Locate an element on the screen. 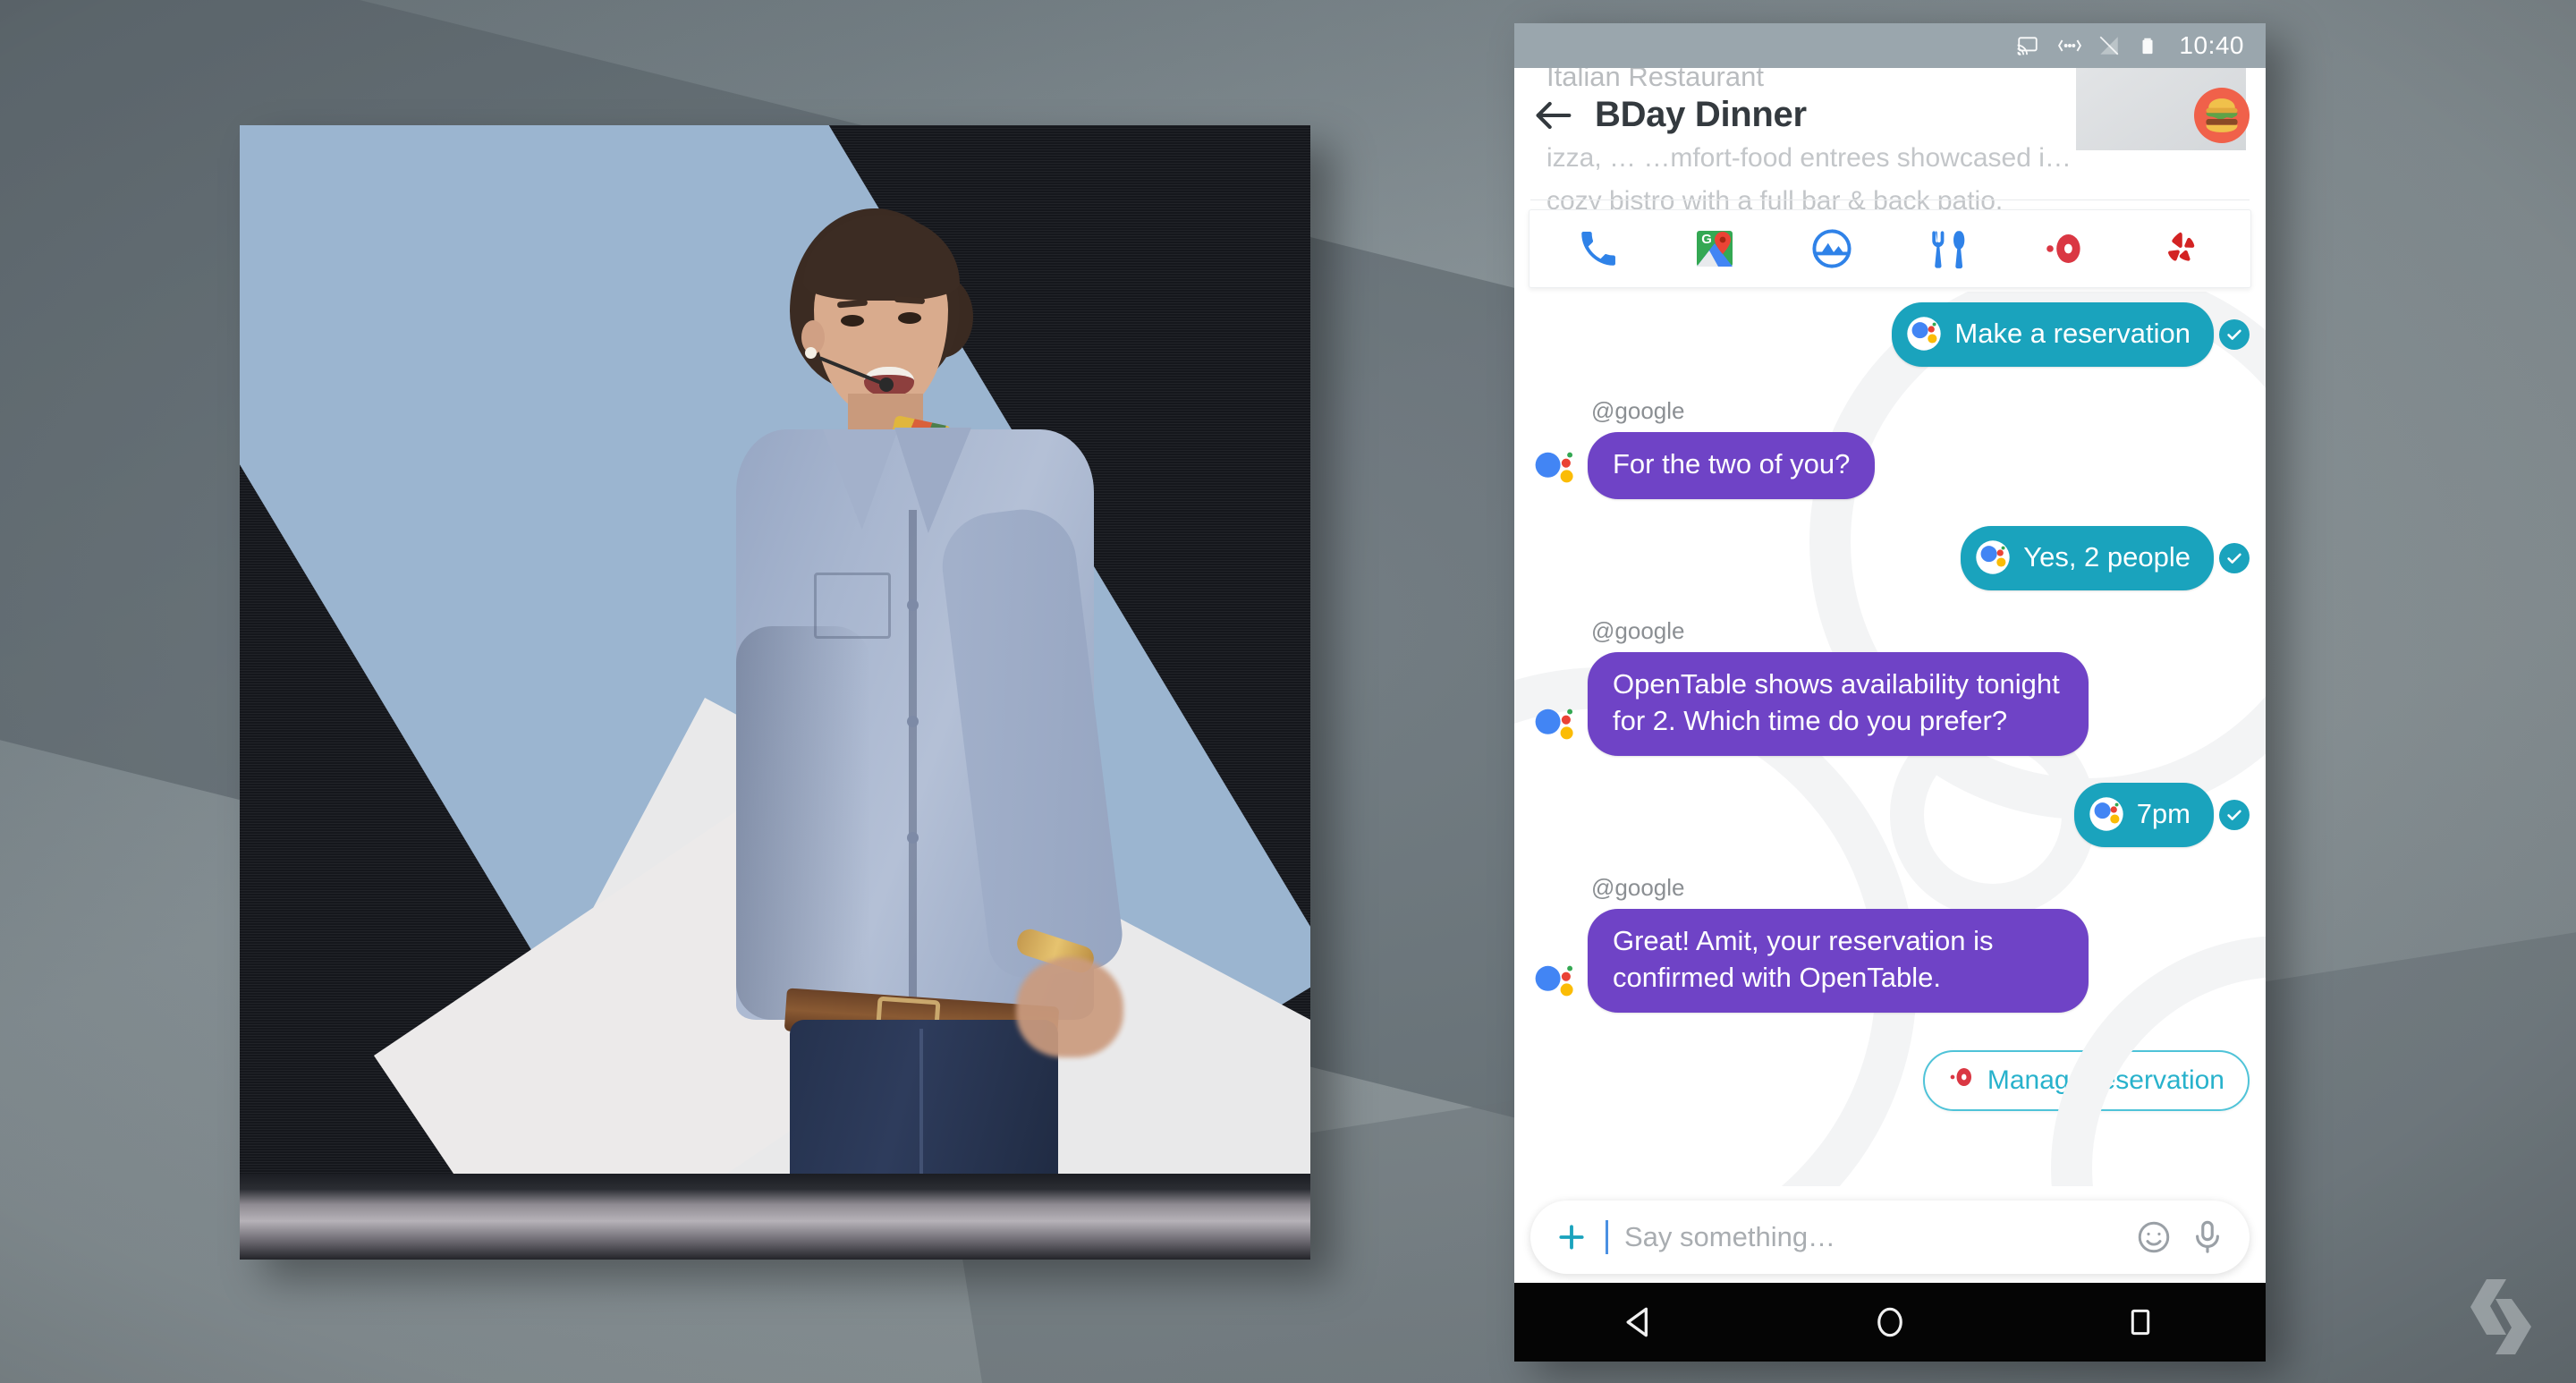  avatar is located at coordinates (2222, 115).